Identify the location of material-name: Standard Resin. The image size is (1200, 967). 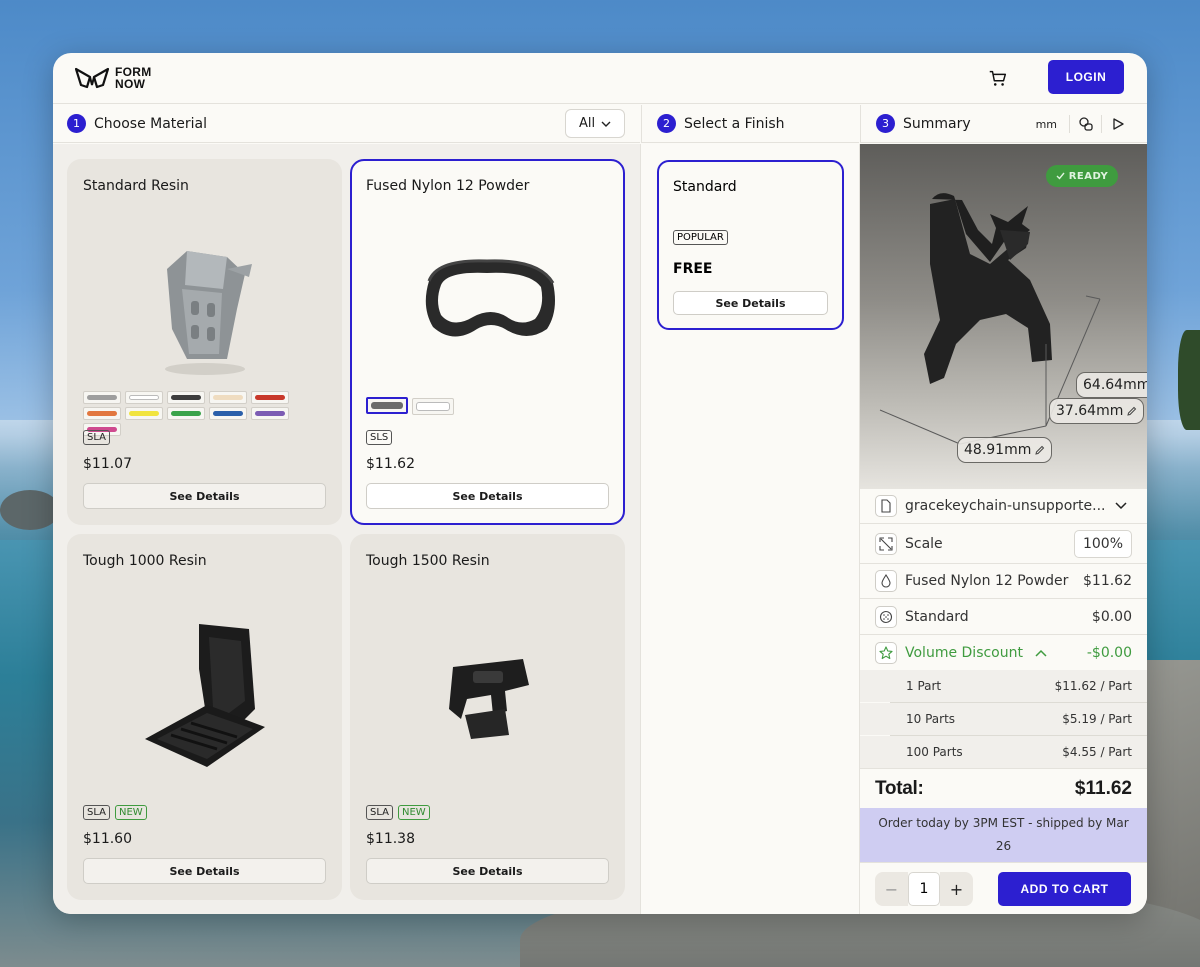
(136, 186).